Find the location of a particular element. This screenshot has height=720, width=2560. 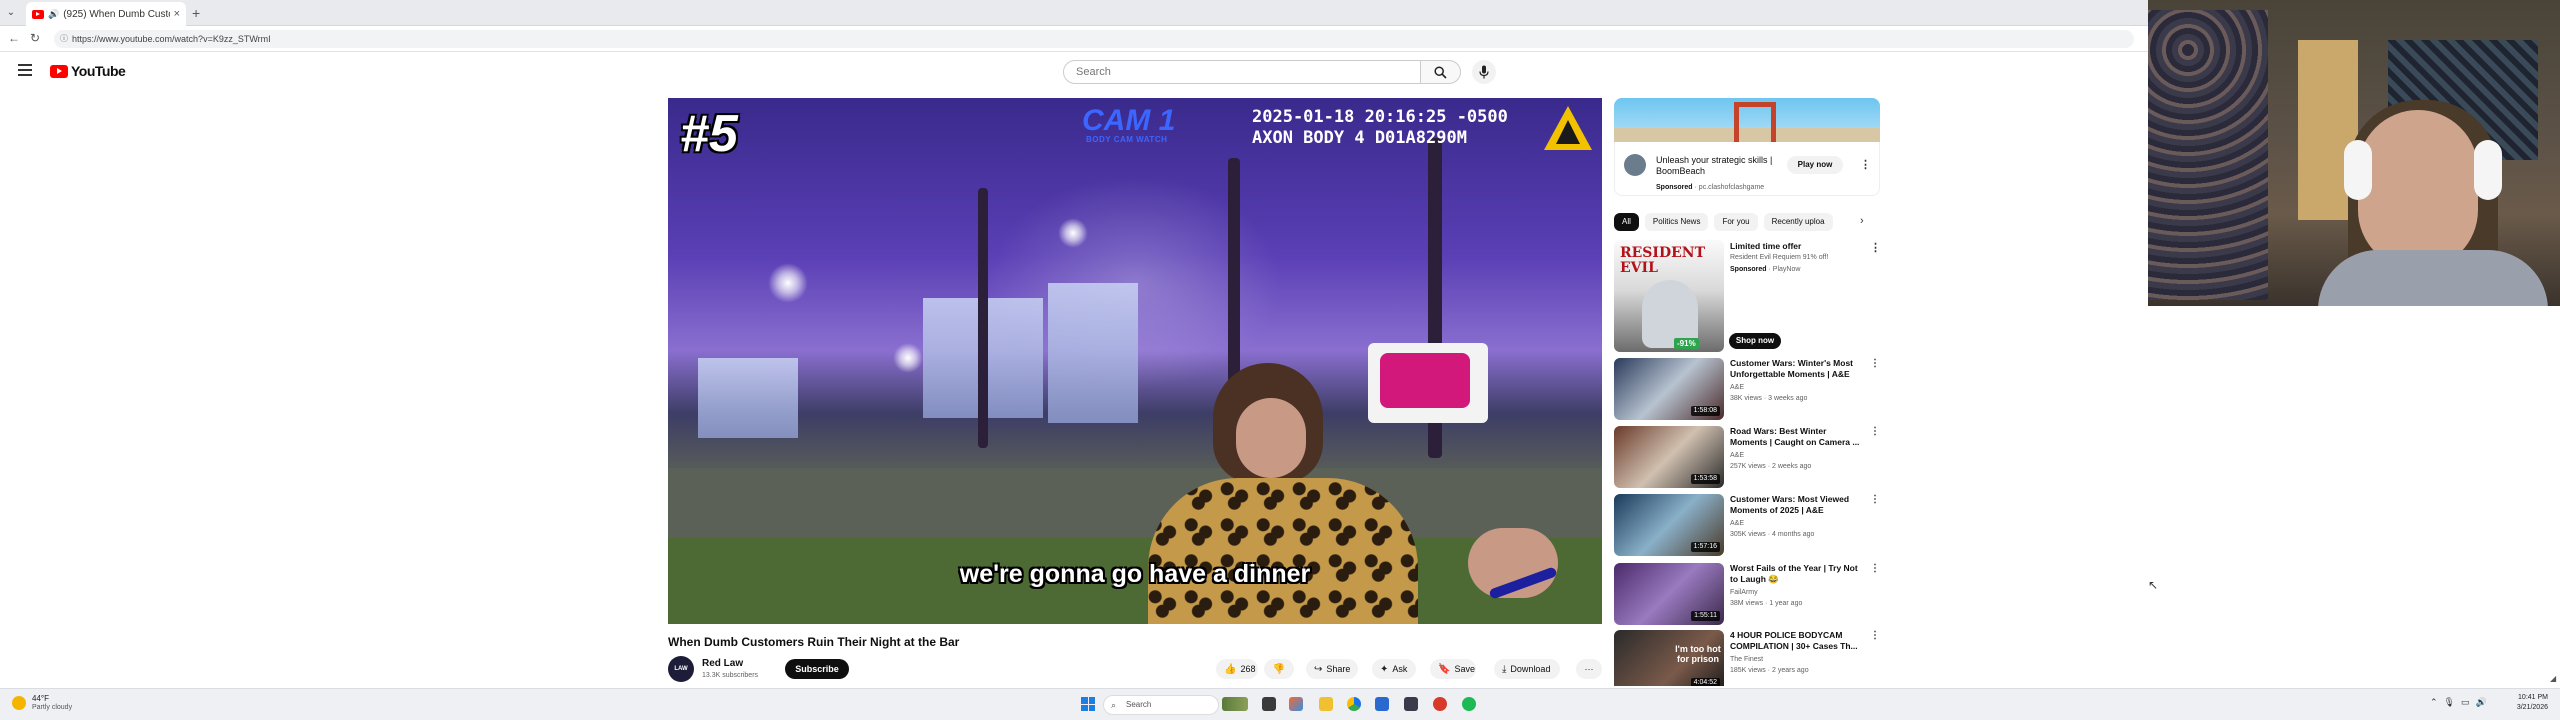

video-thumbnail: I'm too hot for prison 4:04:52 is located at coordinates (1669, 658).